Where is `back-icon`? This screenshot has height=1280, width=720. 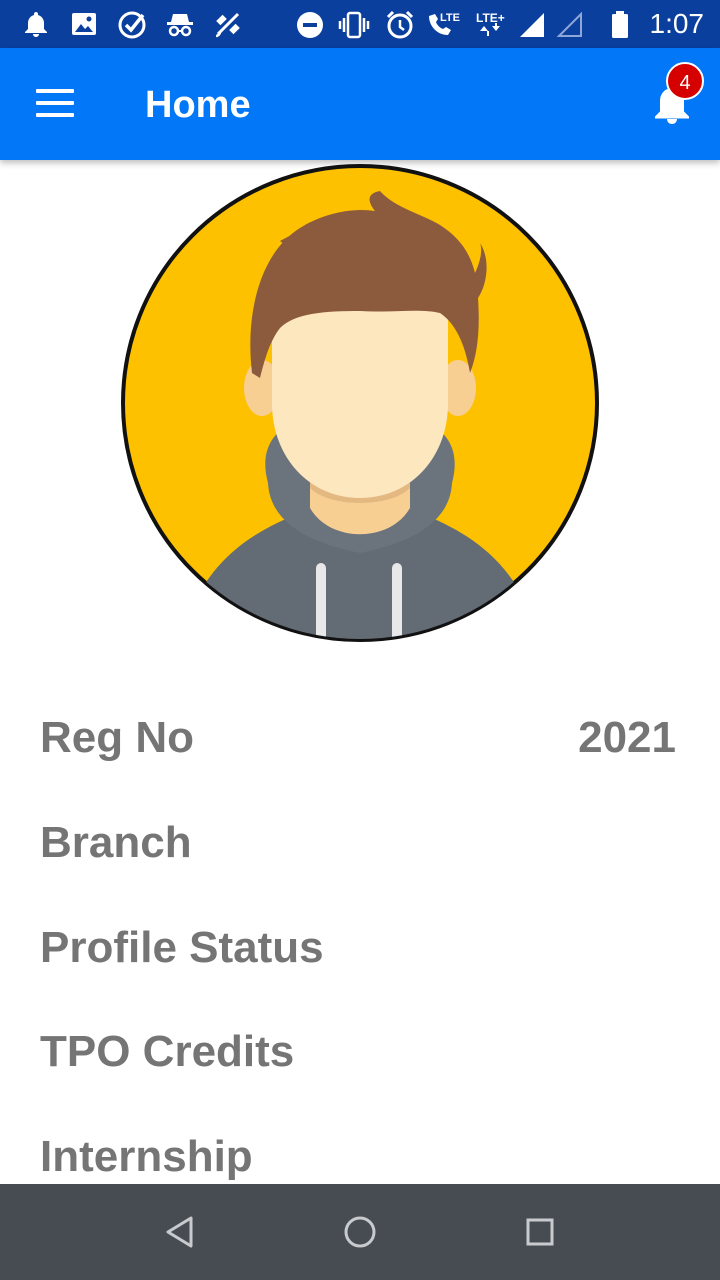 back-icon is located at coordinates (179, 1232).